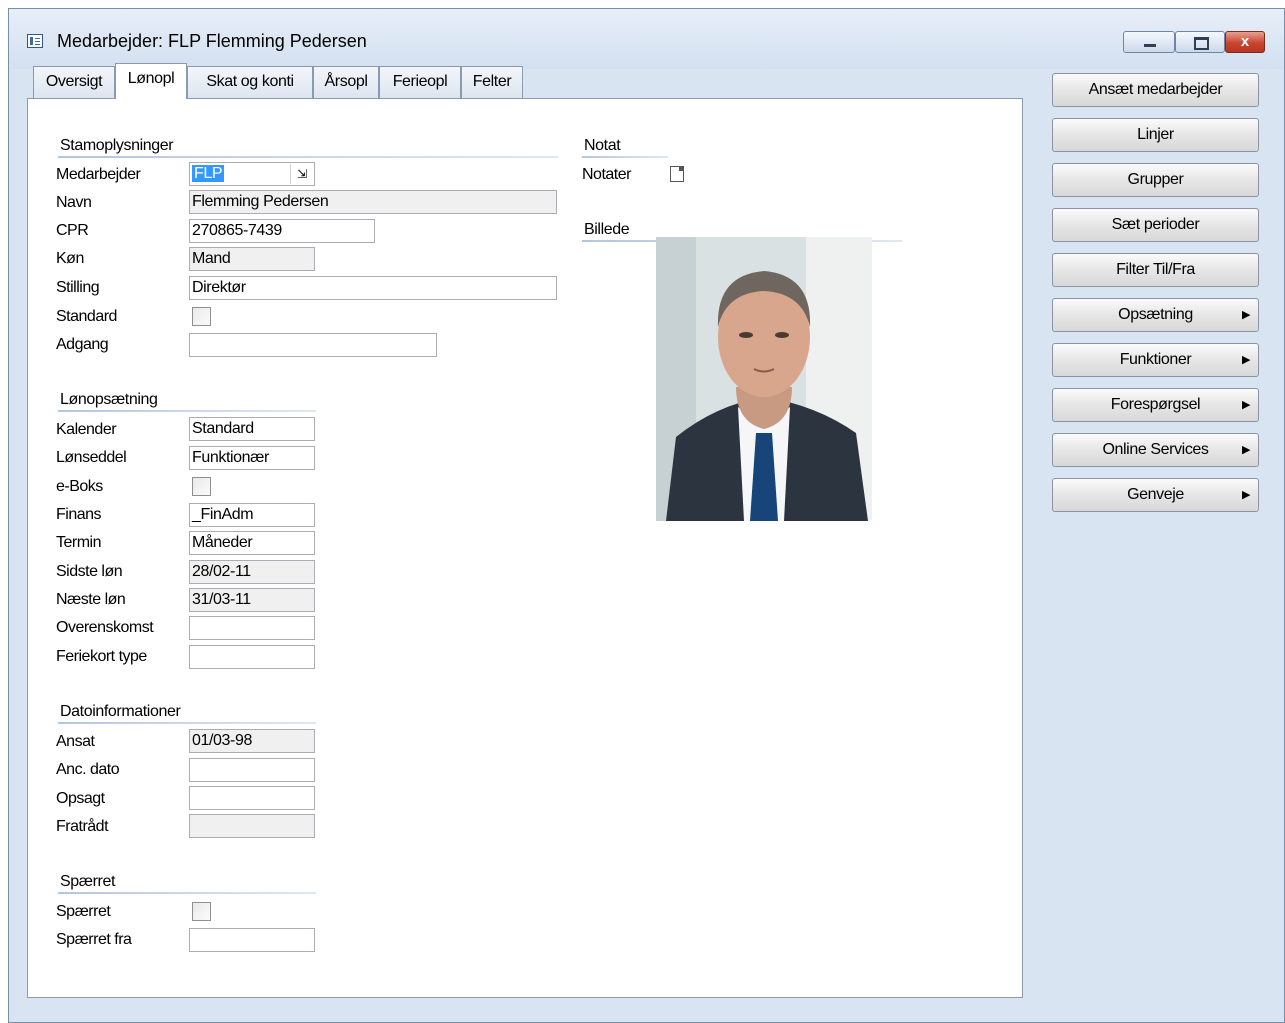 The width and height of the screenshot is (1285, 1023). I want to click on ansaet-medarbejder-button: Ansæt medarbejder, so click(1155, 90).